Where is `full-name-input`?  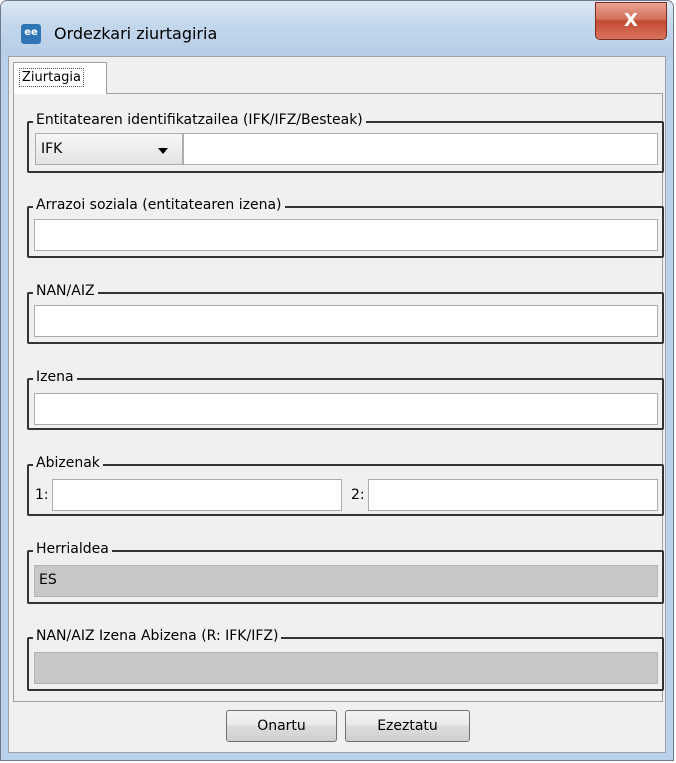 full-name-input is located at coordinates (346, 668).